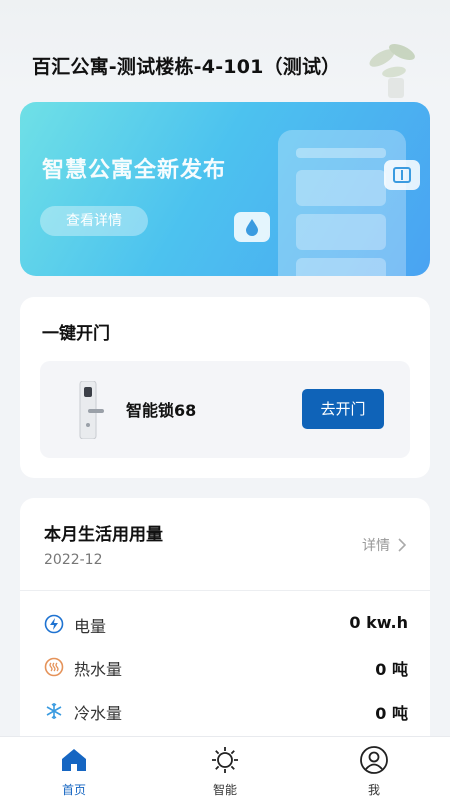 Image resolution: width=450 pixels, height=801 pixels. I want to click on tab-label: 首页, so click(73, 790).